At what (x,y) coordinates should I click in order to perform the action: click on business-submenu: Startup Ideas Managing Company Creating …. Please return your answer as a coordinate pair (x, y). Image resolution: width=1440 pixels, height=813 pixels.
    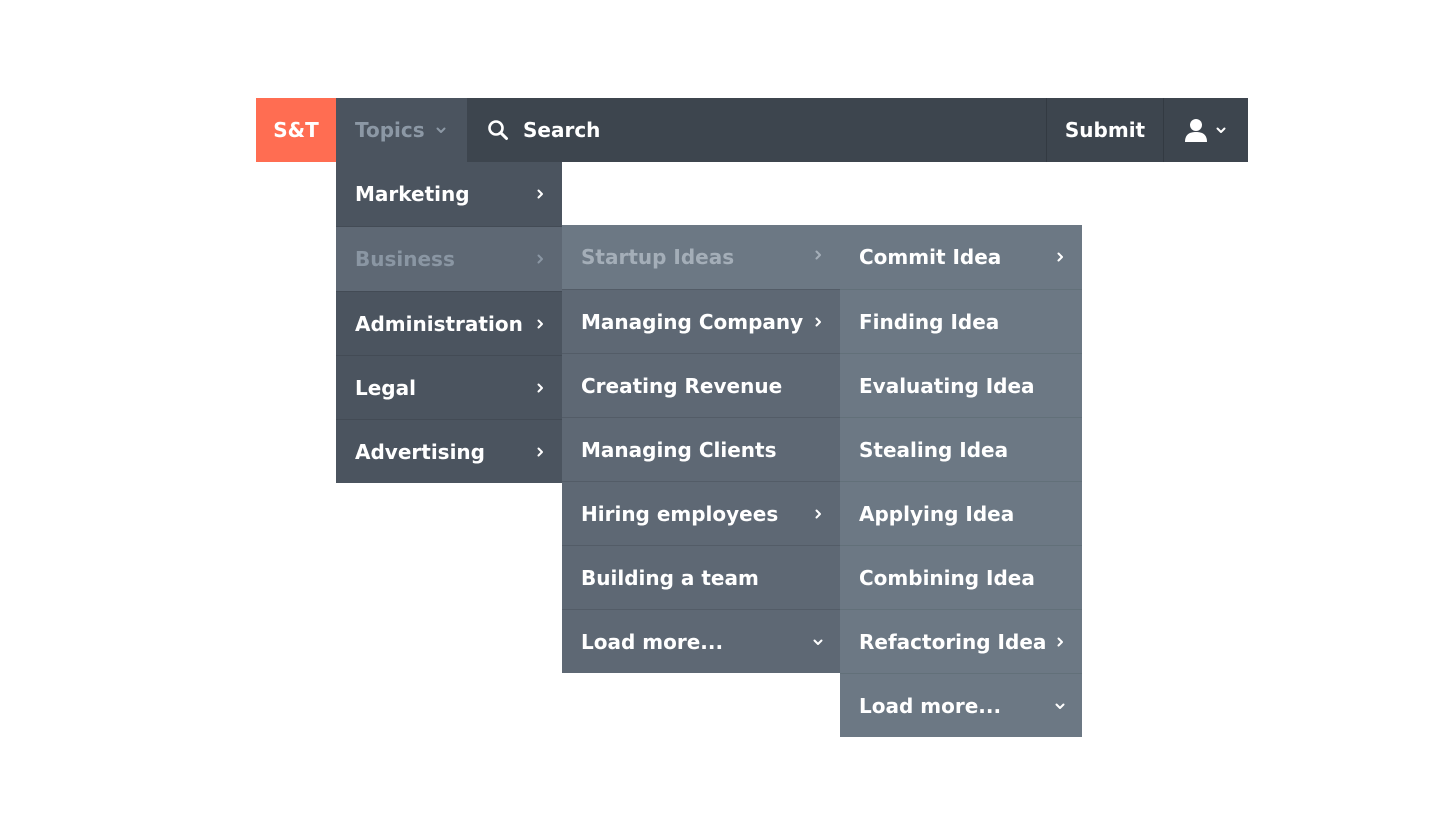
    Looking at the image, I should click on (701, 449).